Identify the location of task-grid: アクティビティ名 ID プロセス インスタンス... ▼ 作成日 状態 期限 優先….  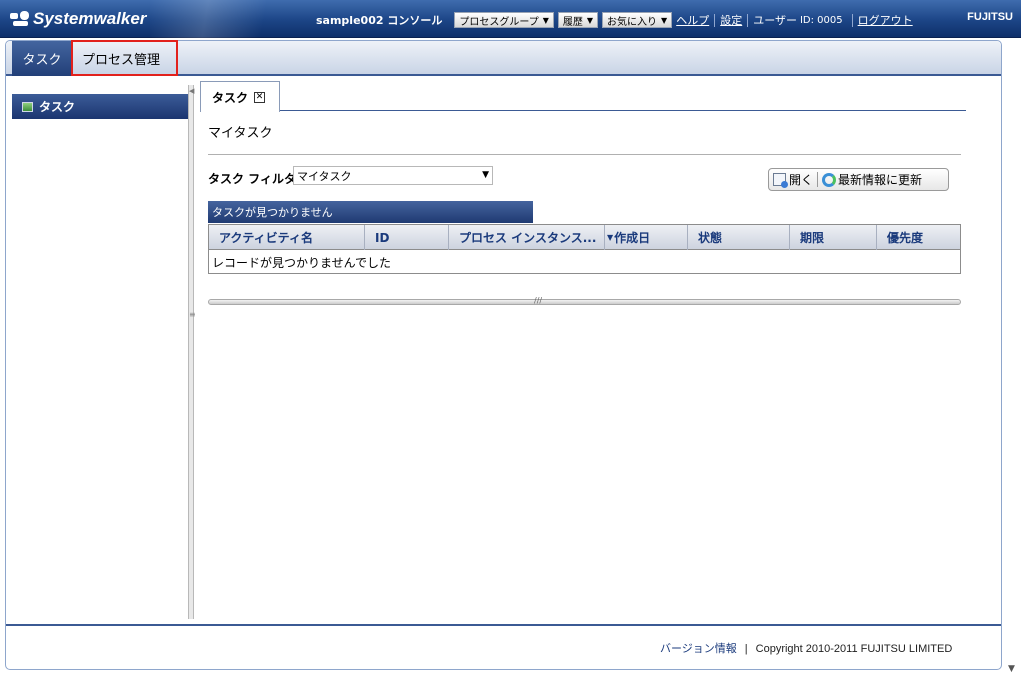
(584, 249).